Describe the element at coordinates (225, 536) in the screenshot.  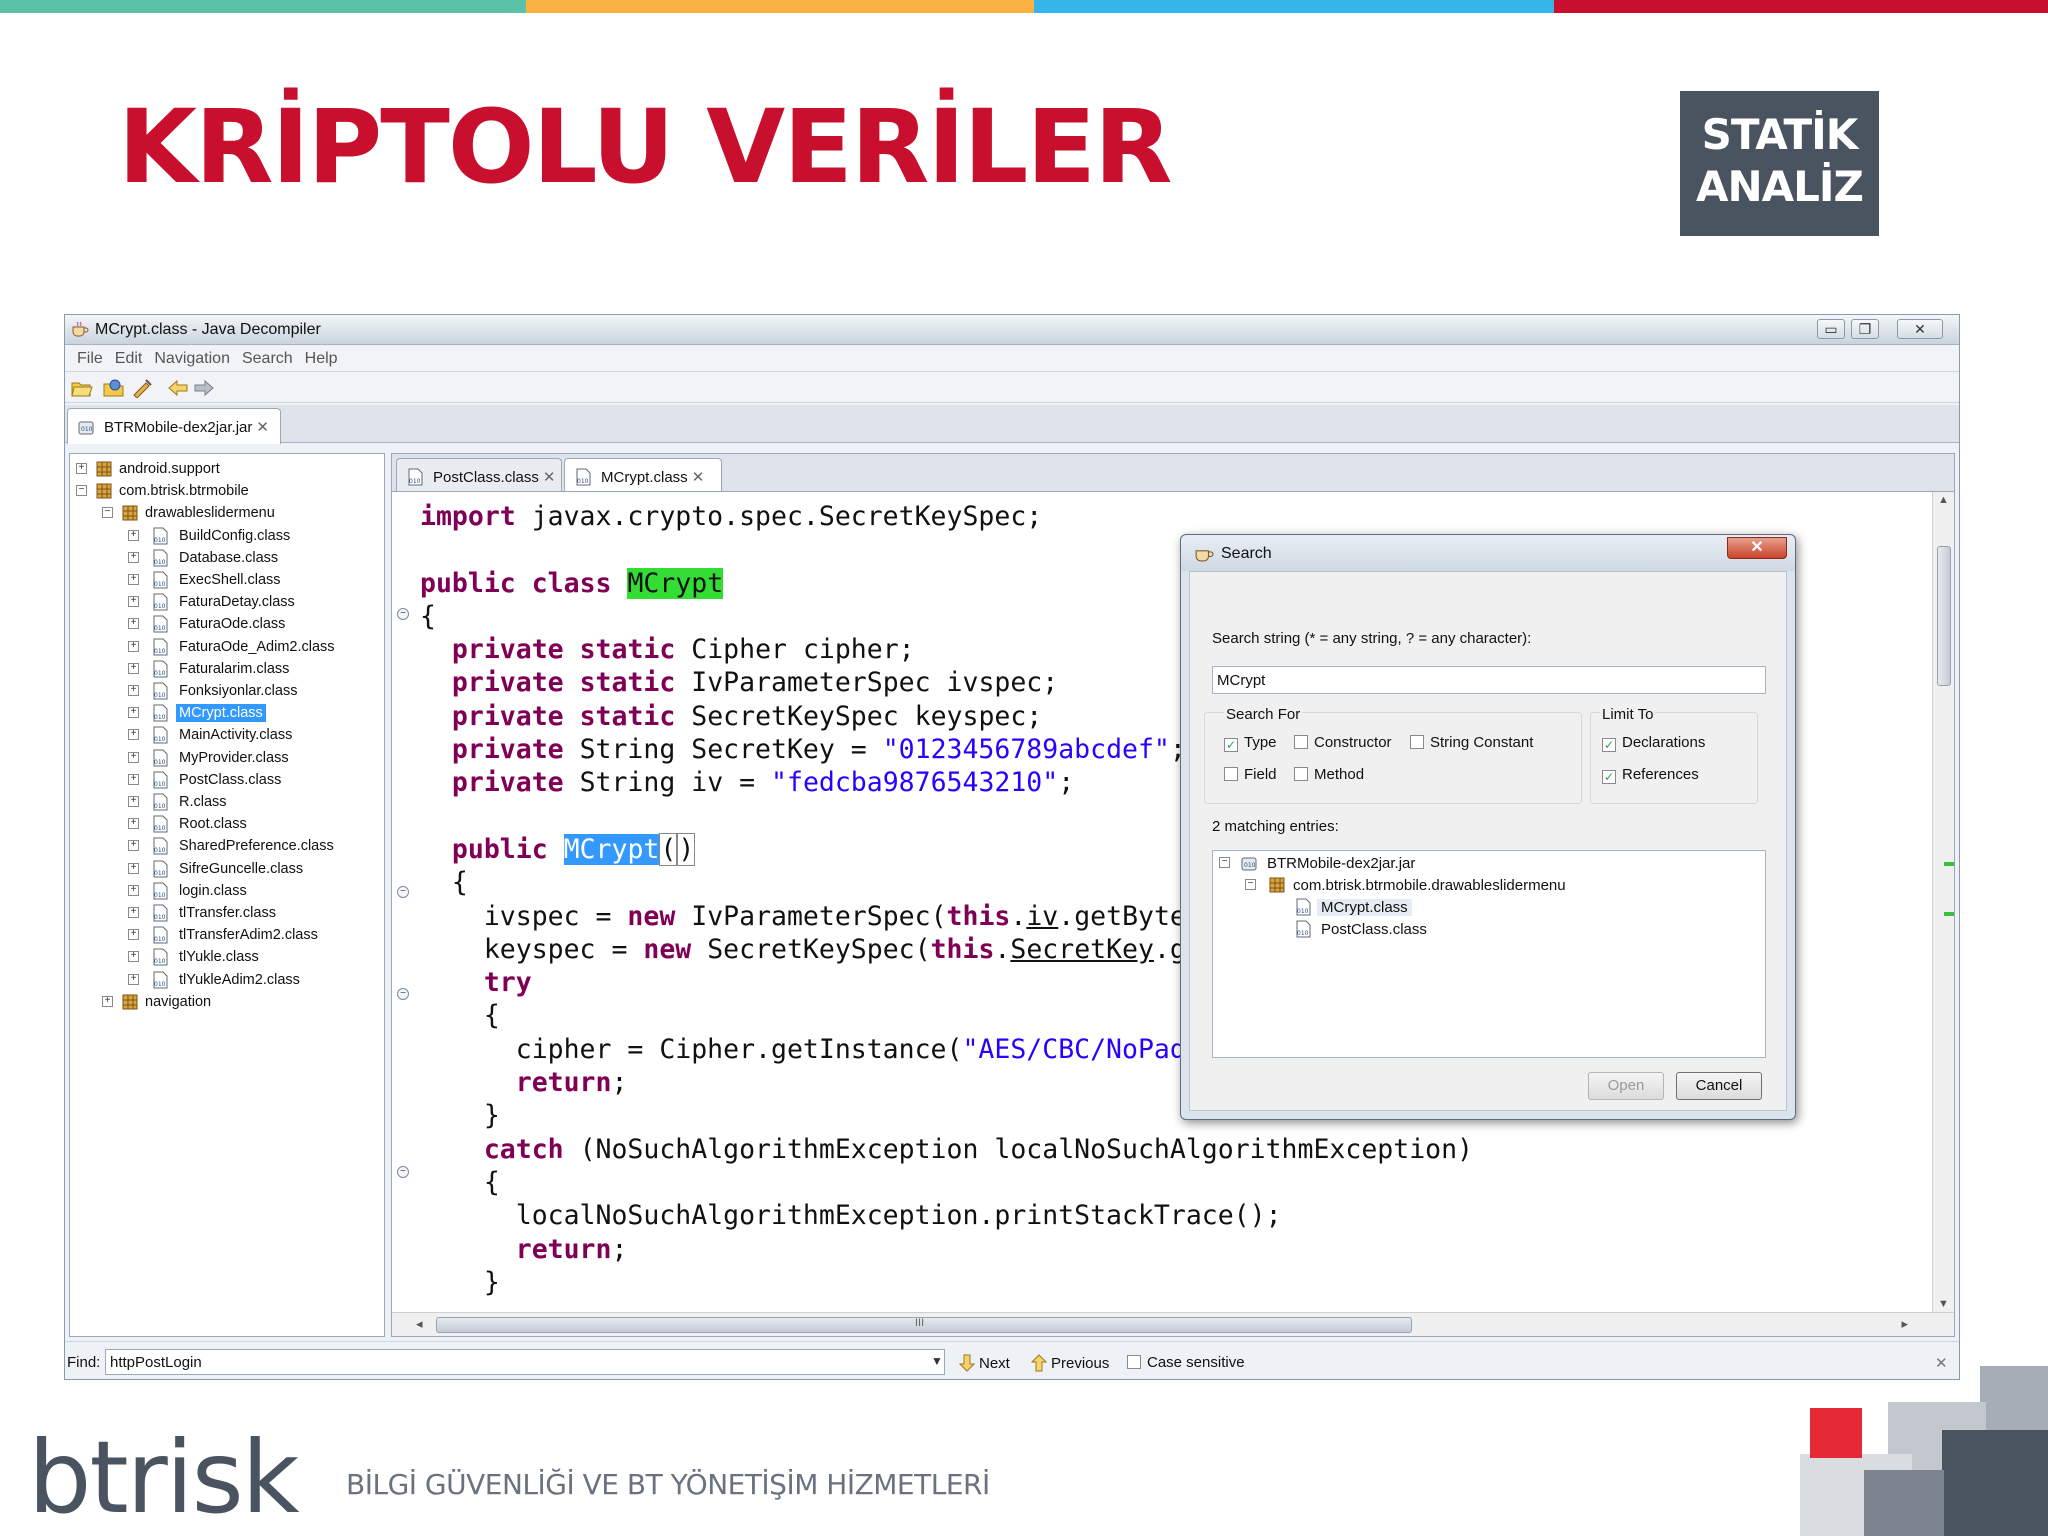
I see `tree-item: +010 BuildConfig.class` at that location.